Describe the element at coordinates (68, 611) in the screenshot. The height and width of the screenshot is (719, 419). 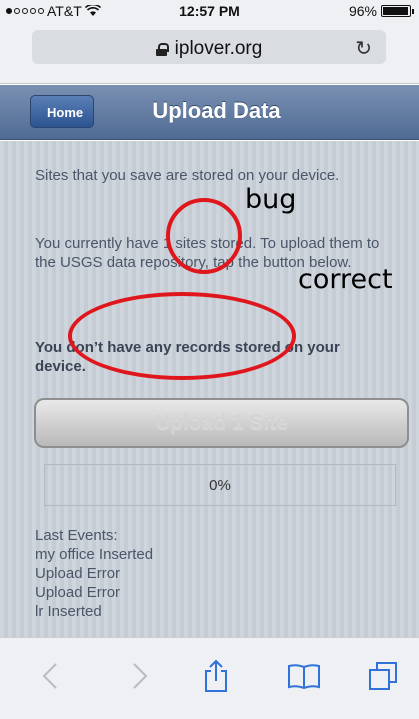
I see `event-item: lr Inserted` at that location.